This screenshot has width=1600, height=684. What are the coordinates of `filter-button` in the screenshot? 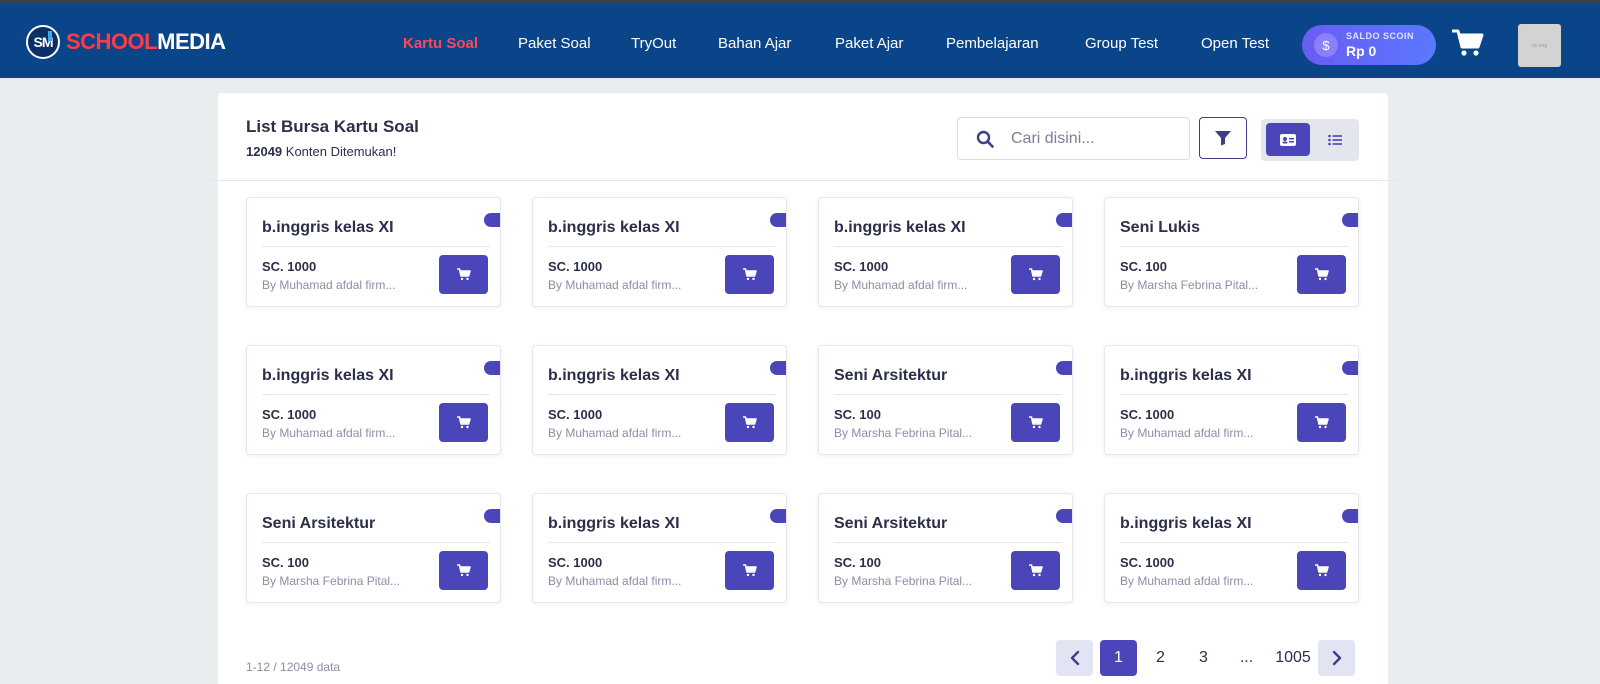 It's located at (1223, 138).